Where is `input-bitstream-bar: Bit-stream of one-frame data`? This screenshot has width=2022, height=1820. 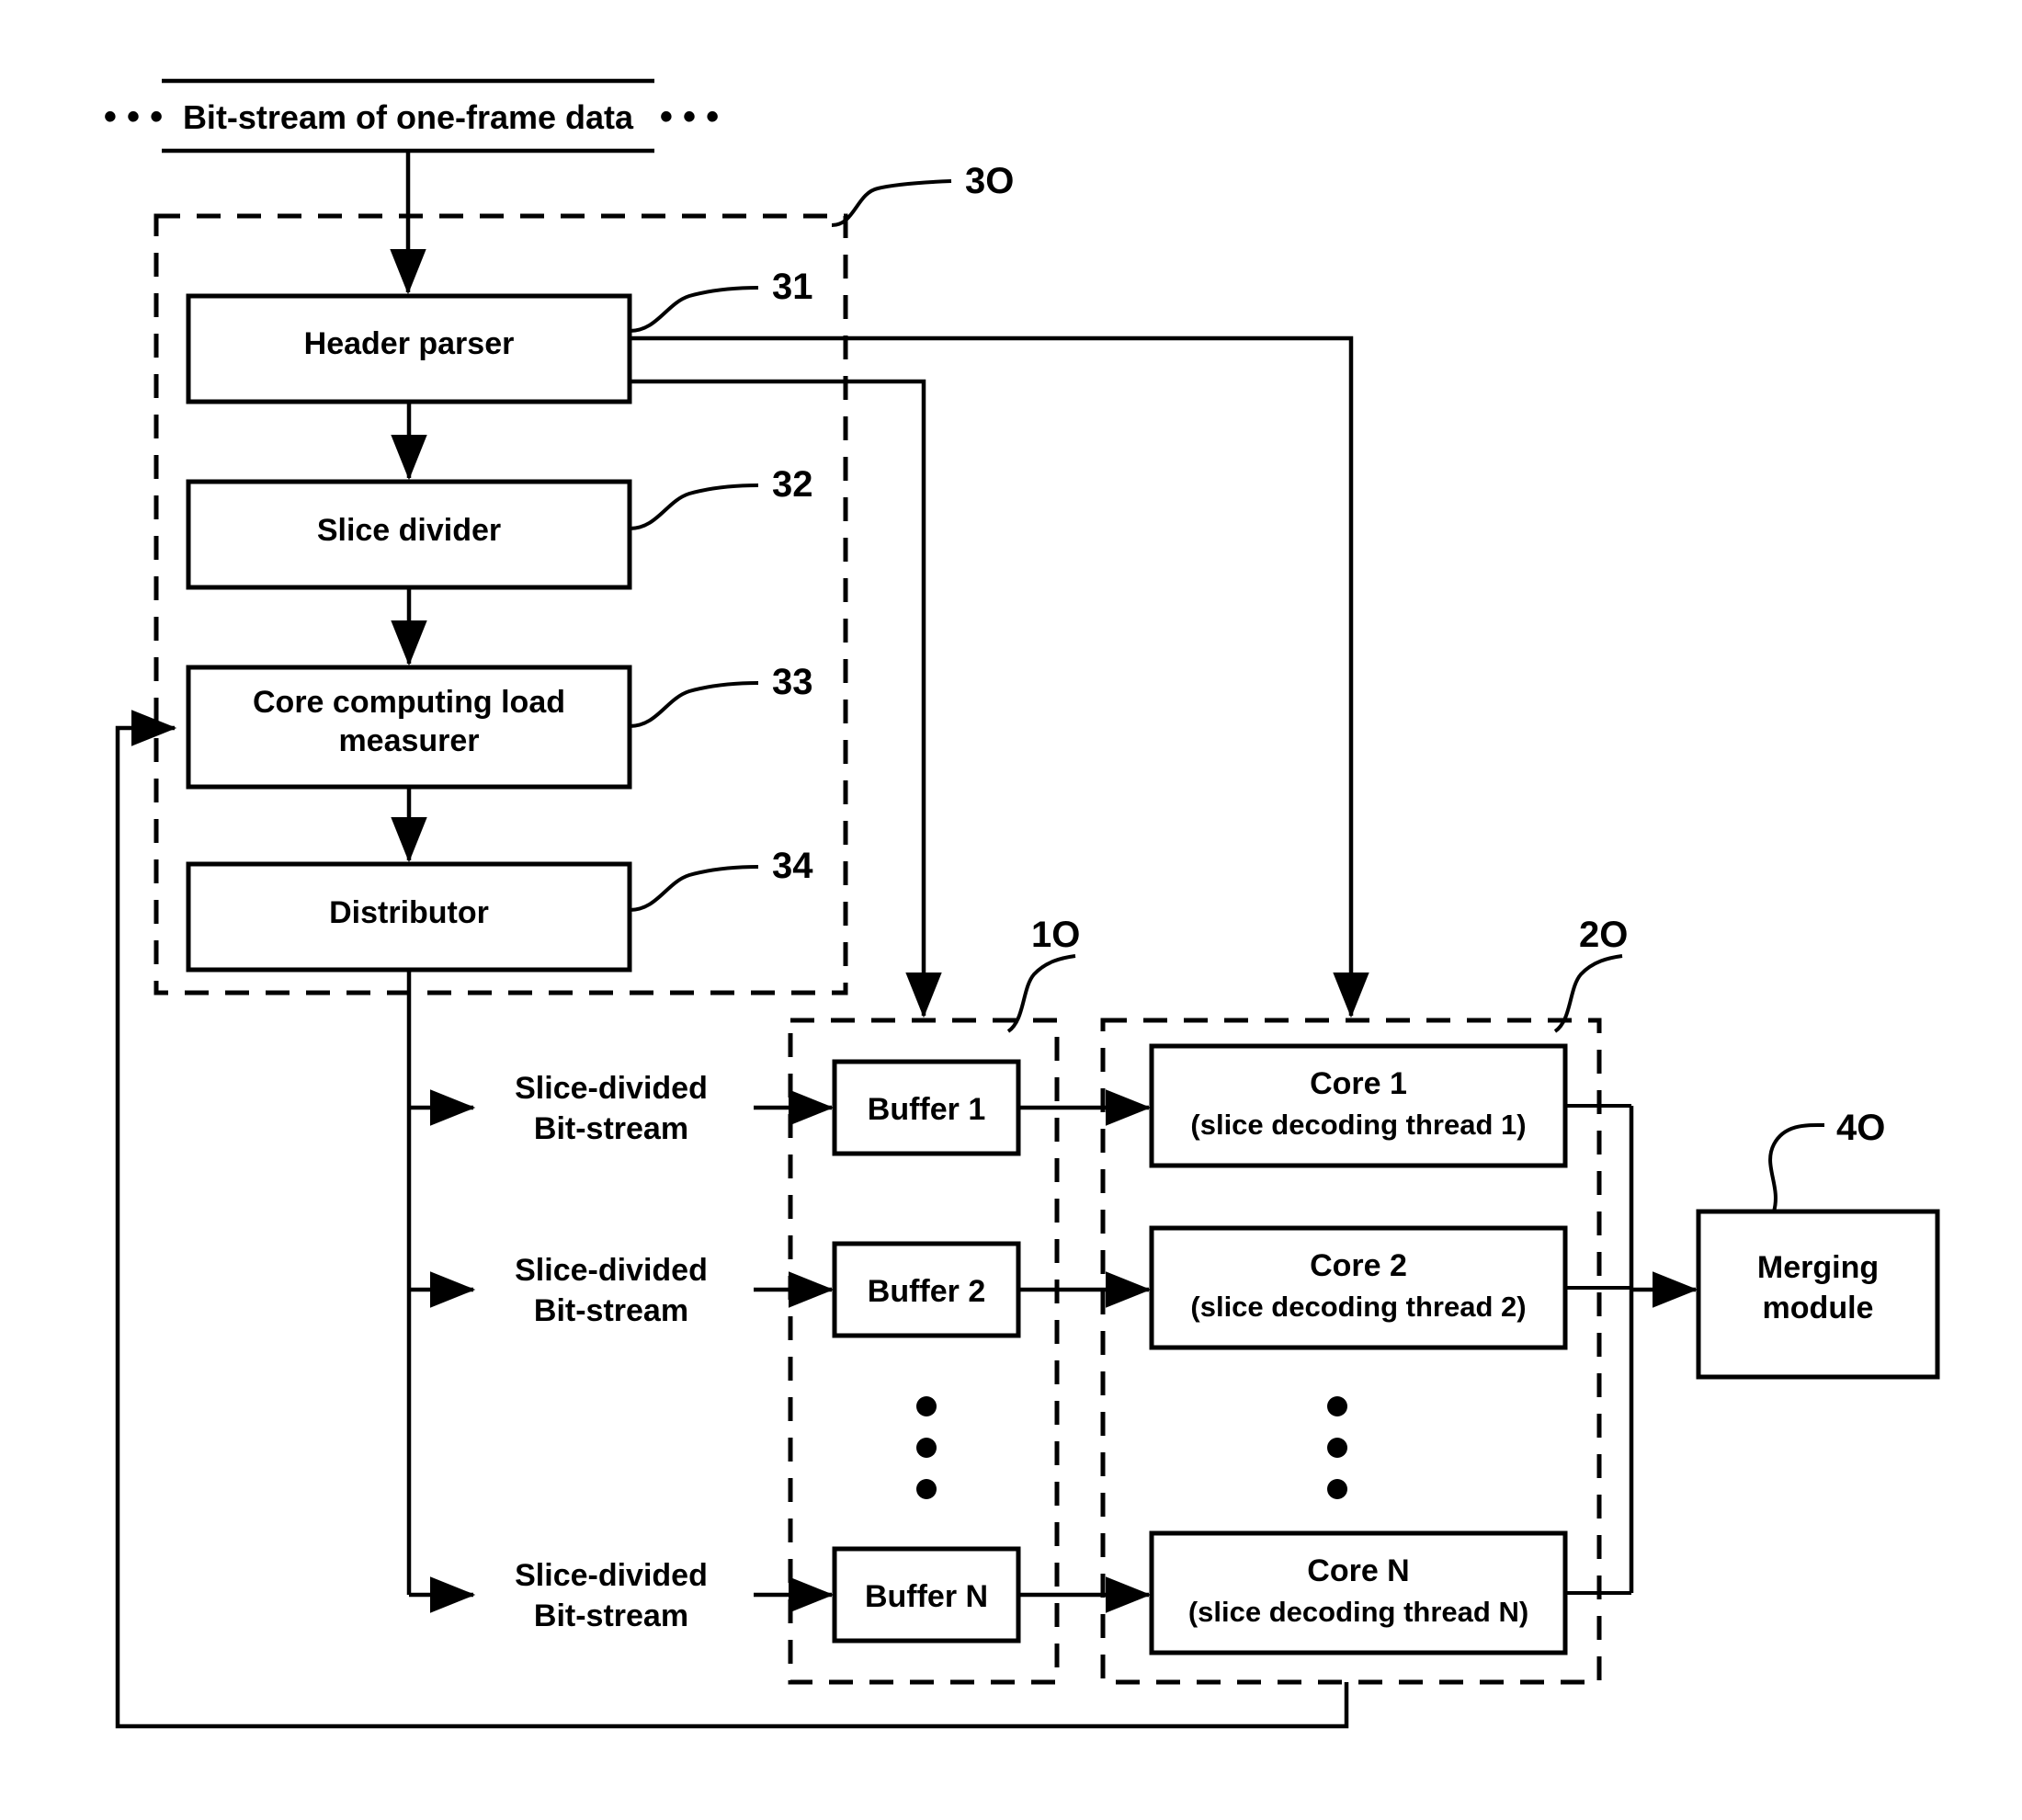
input-bitstream-bar: Bit-stream of one-frame data is located at coordinates (408, 116).